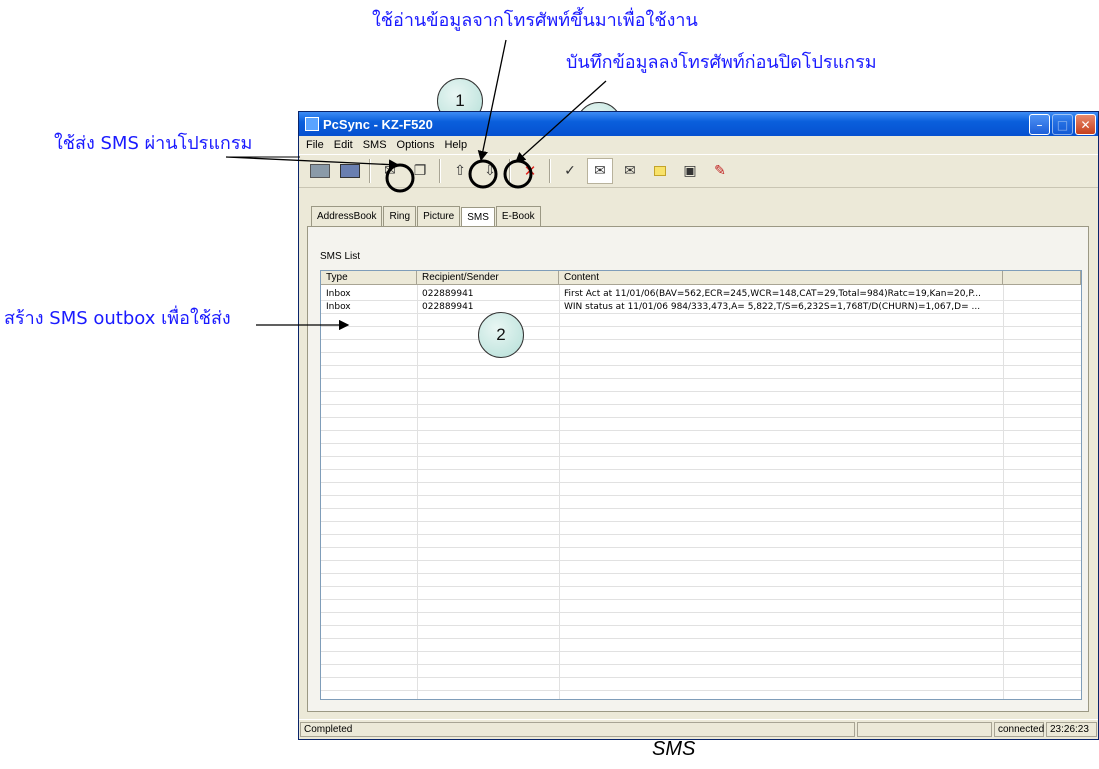  Describe the element at coordinates (375, 145) in the screenshot. I see `menu-sms: SMS` at that location.